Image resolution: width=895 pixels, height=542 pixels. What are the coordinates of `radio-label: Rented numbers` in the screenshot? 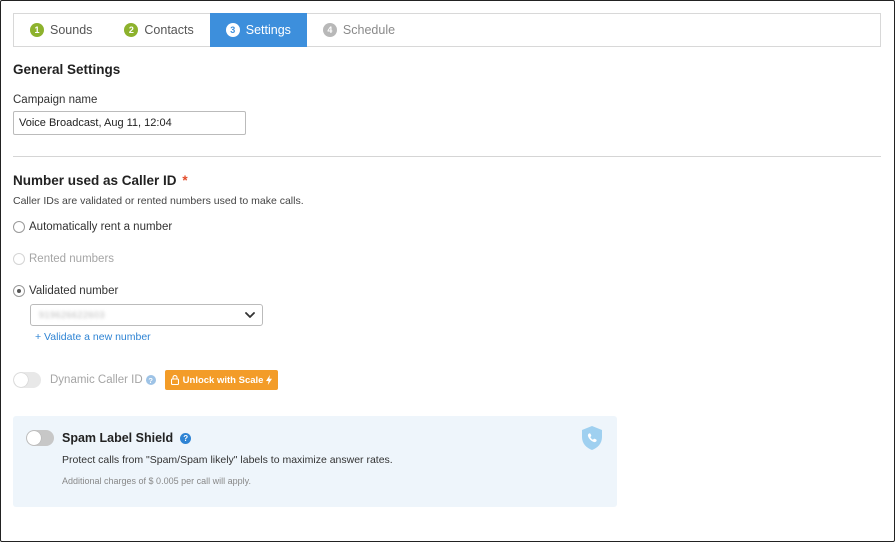 It's located at (72, 259).